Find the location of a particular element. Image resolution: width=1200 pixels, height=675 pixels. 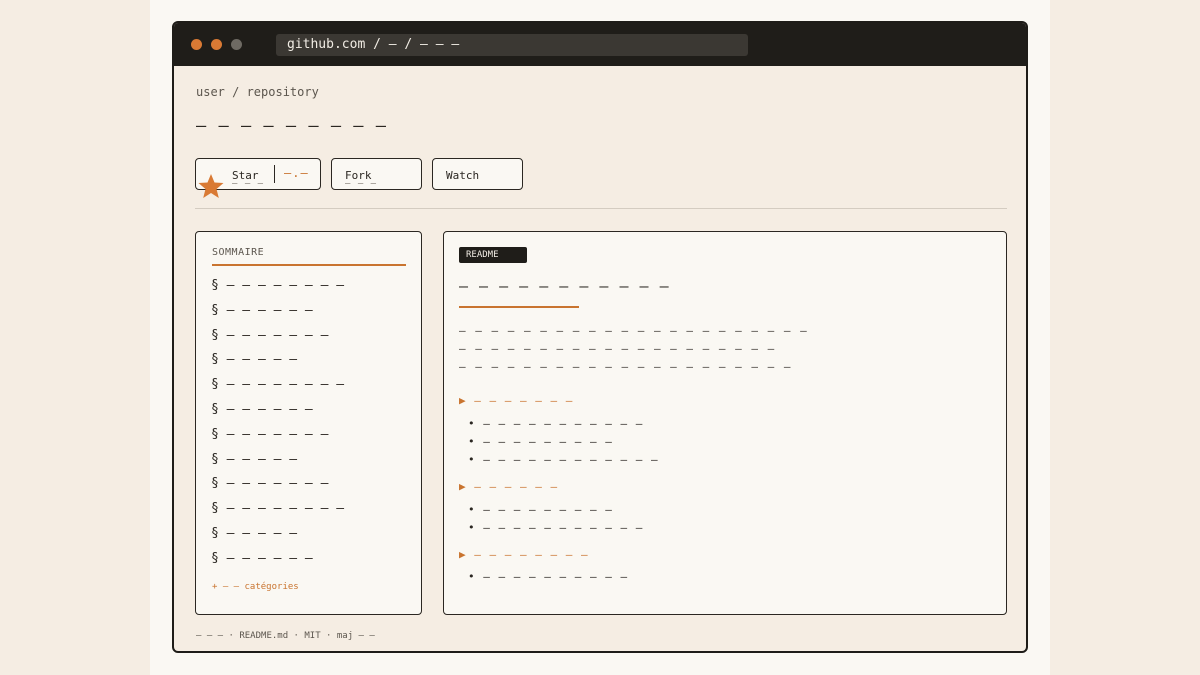

toc-heading: SOMMAIRE is located at coordinates (238, 252).